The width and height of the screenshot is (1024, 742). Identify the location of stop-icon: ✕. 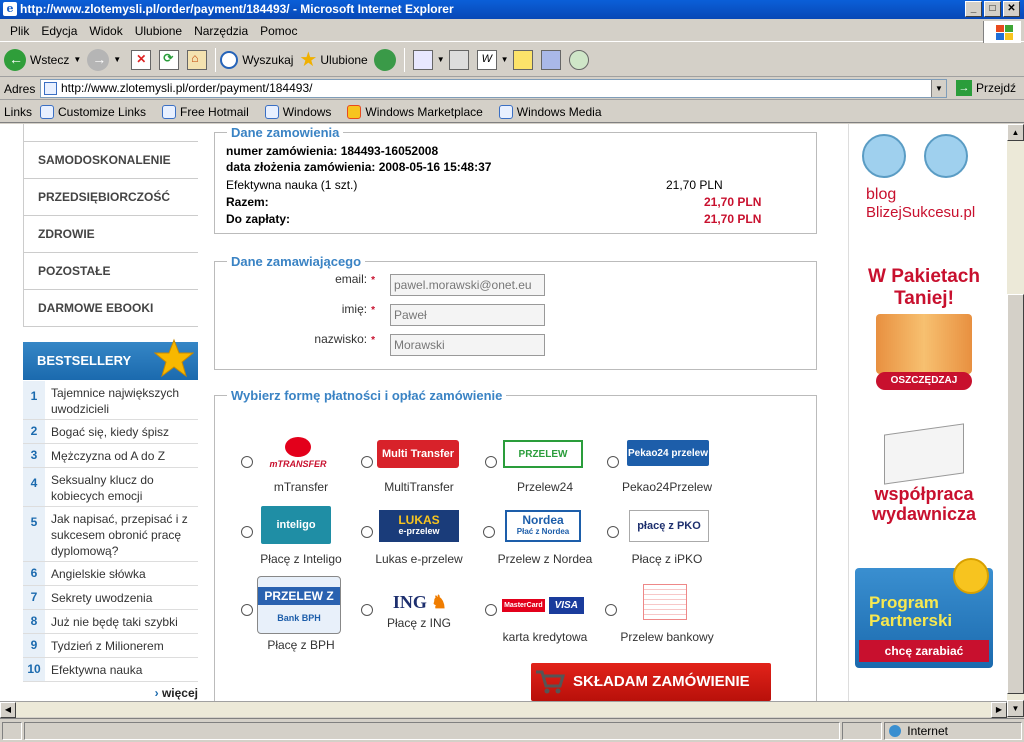
(141, 59).